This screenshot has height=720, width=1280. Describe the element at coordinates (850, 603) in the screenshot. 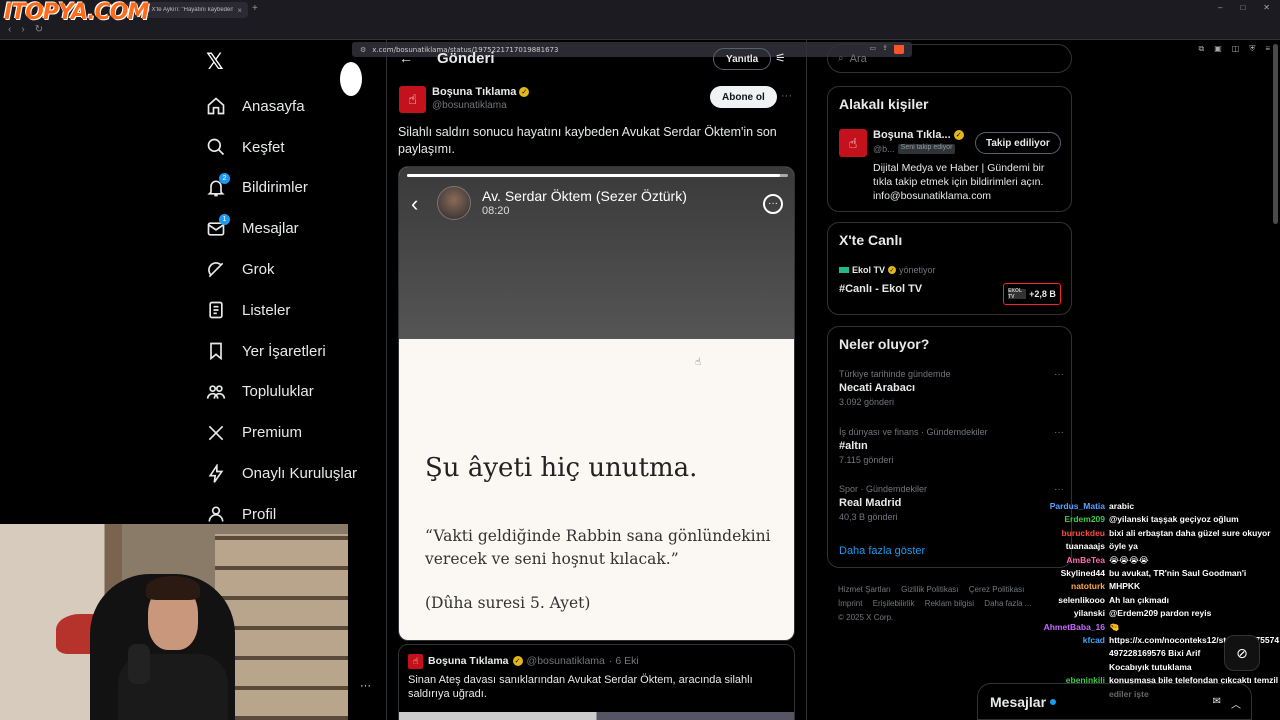

I see `footer-link: İmprint` at that location.